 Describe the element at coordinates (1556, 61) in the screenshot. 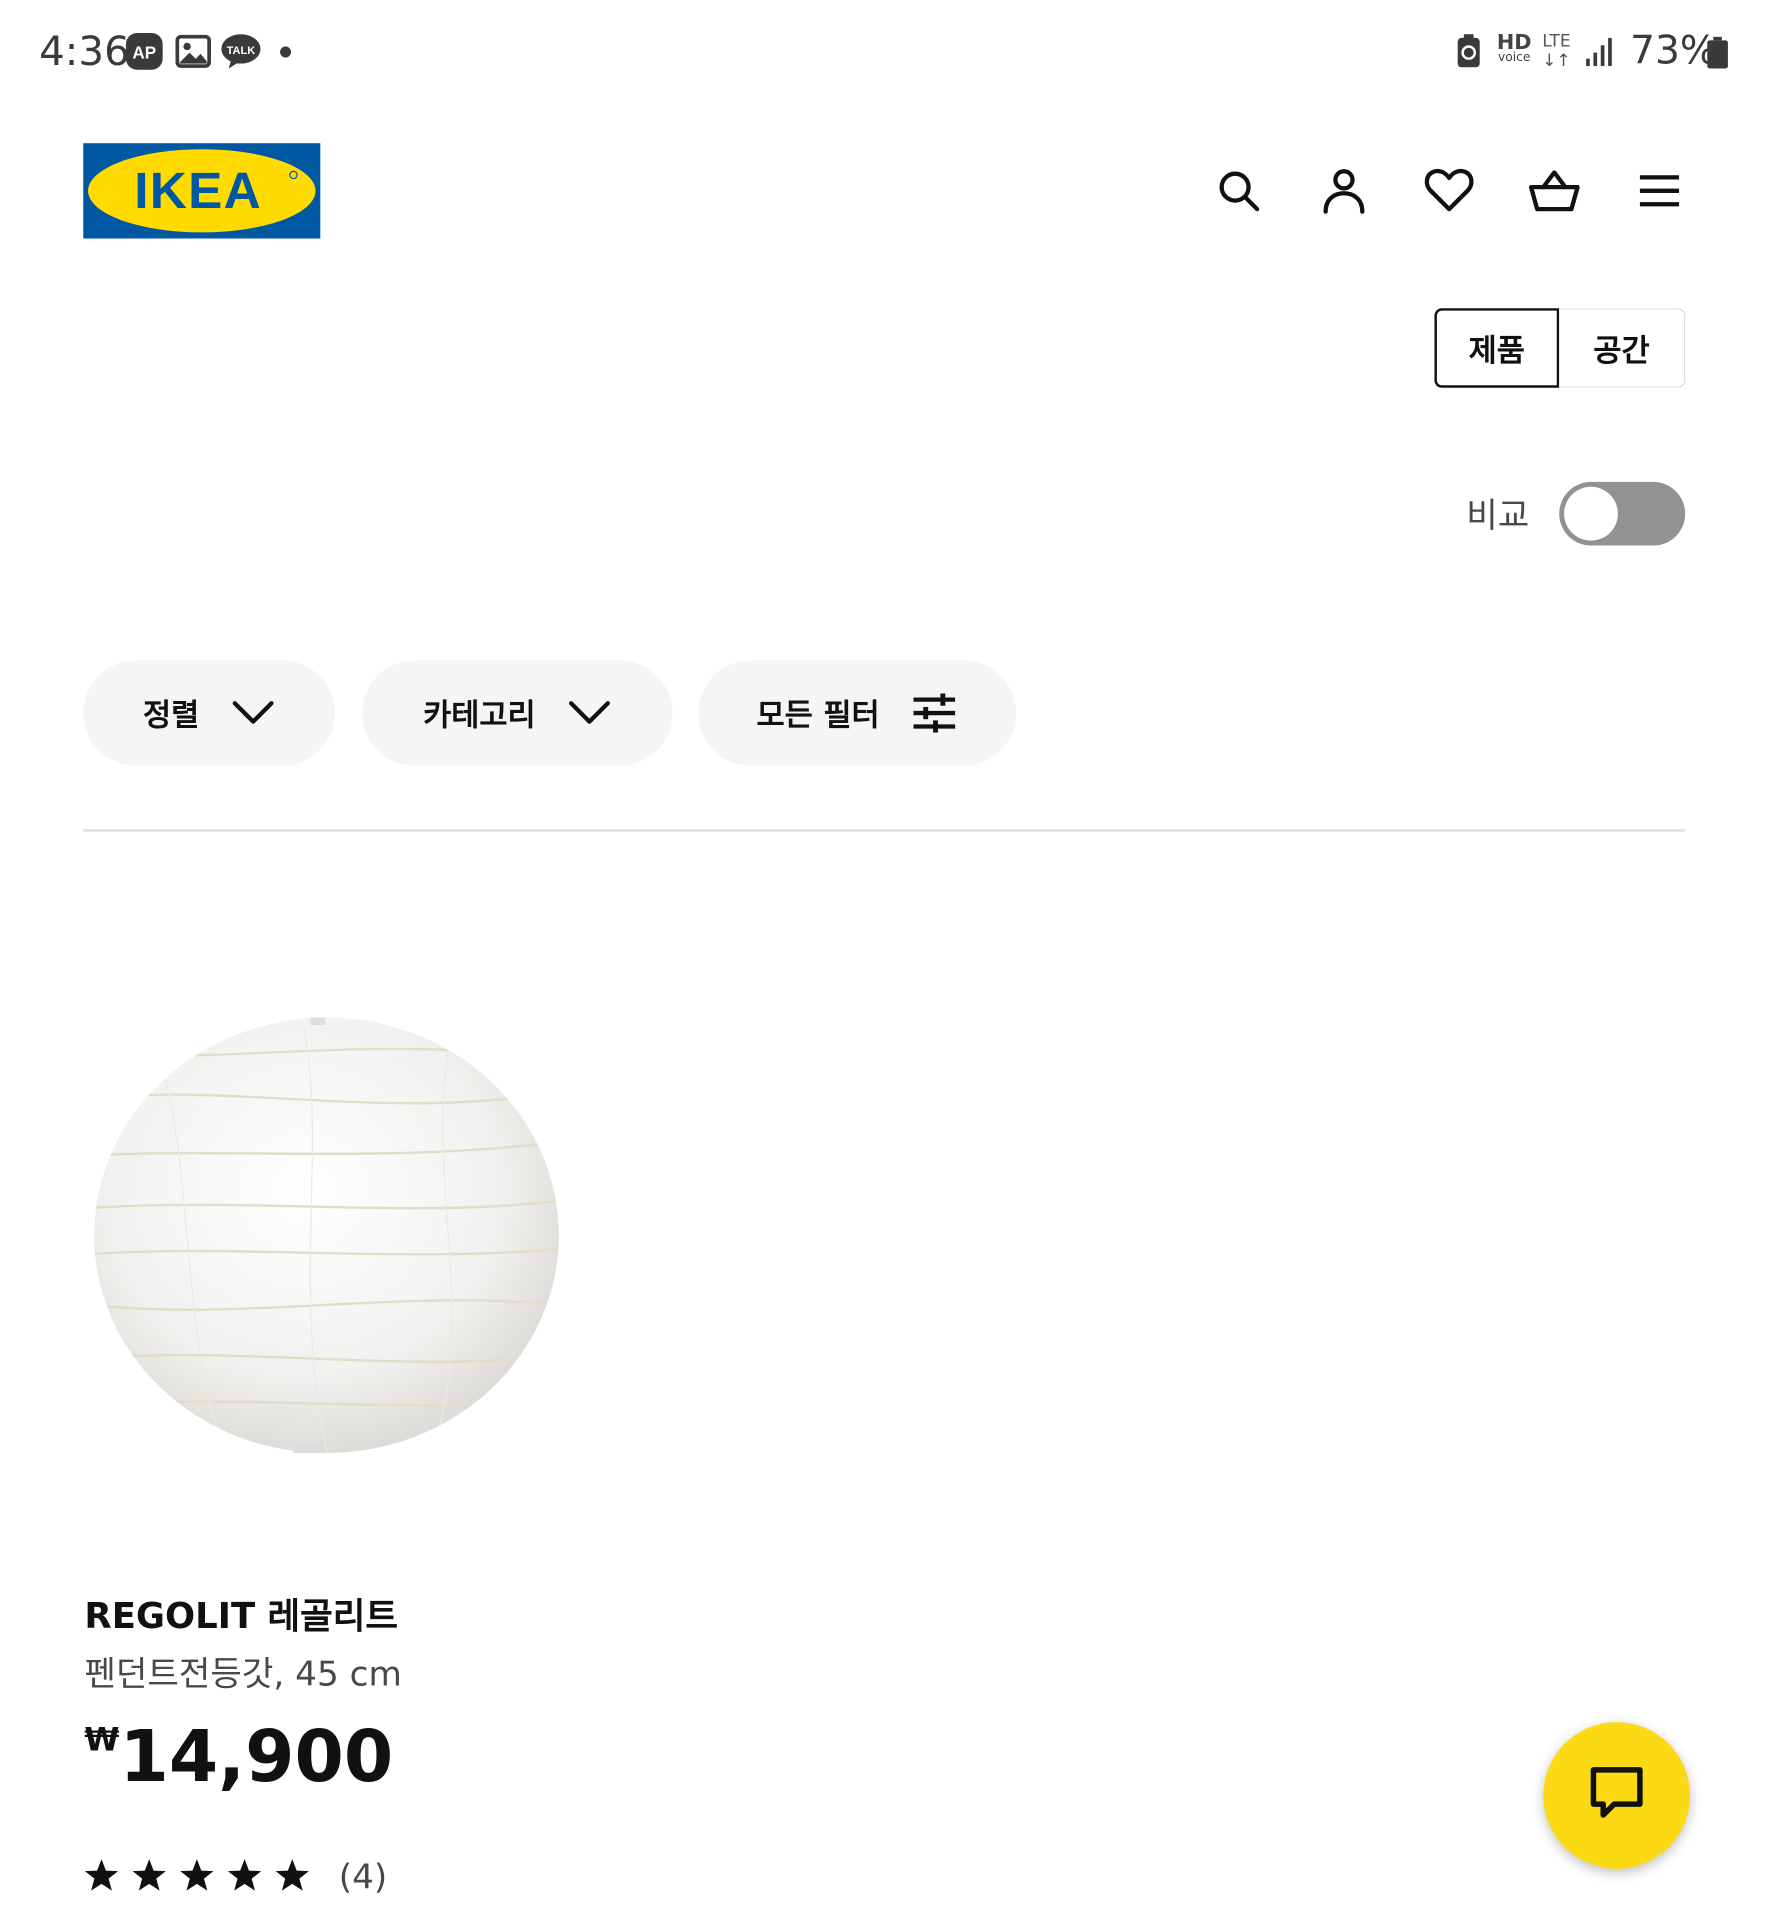

I see `data-arrows-icon: ↓↑` at that location.